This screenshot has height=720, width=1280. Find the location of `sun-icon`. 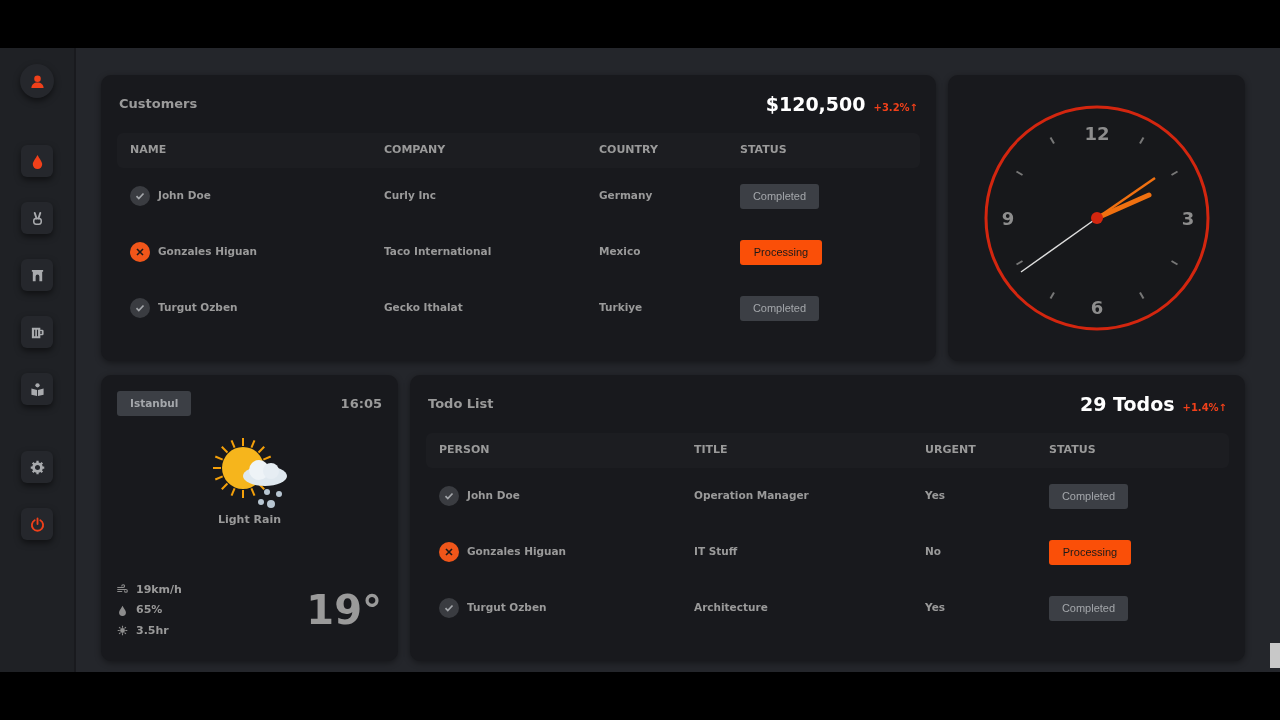

sun-icon is located at coordinates (122, 631).